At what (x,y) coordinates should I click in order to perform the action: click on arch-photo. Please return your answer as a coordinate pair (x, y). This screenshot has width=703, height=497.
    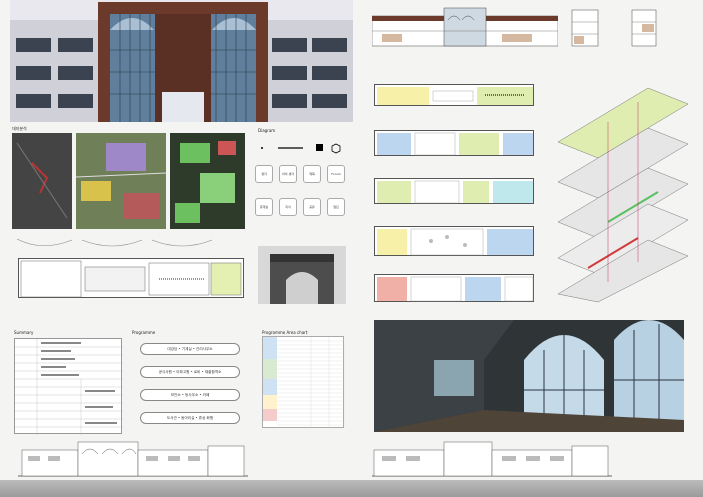
    Looking at the image, I should click on (302, 275).